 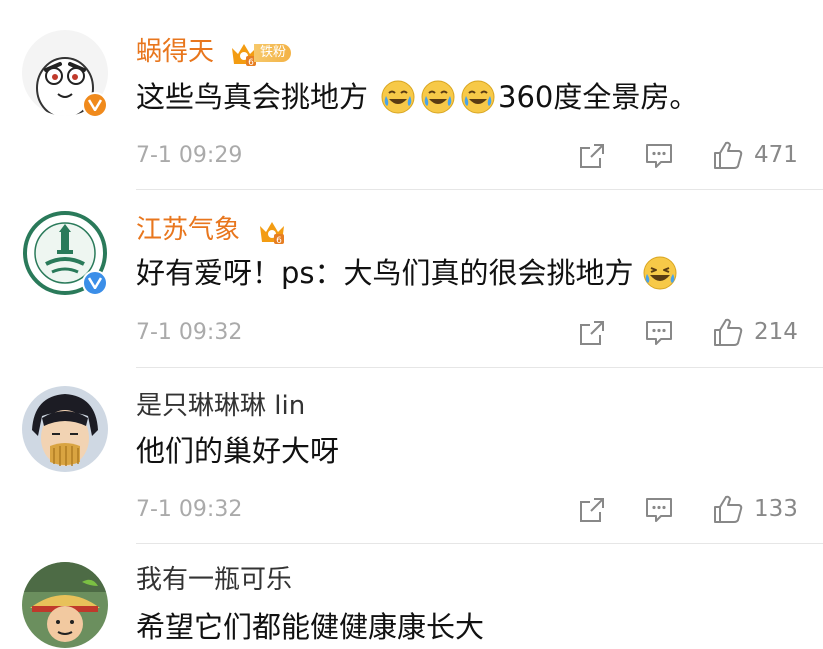 What do you see at coordinates (95, 283) in the screenshot?
I see `verified-blue-icon` at bounding box center [95, 283].